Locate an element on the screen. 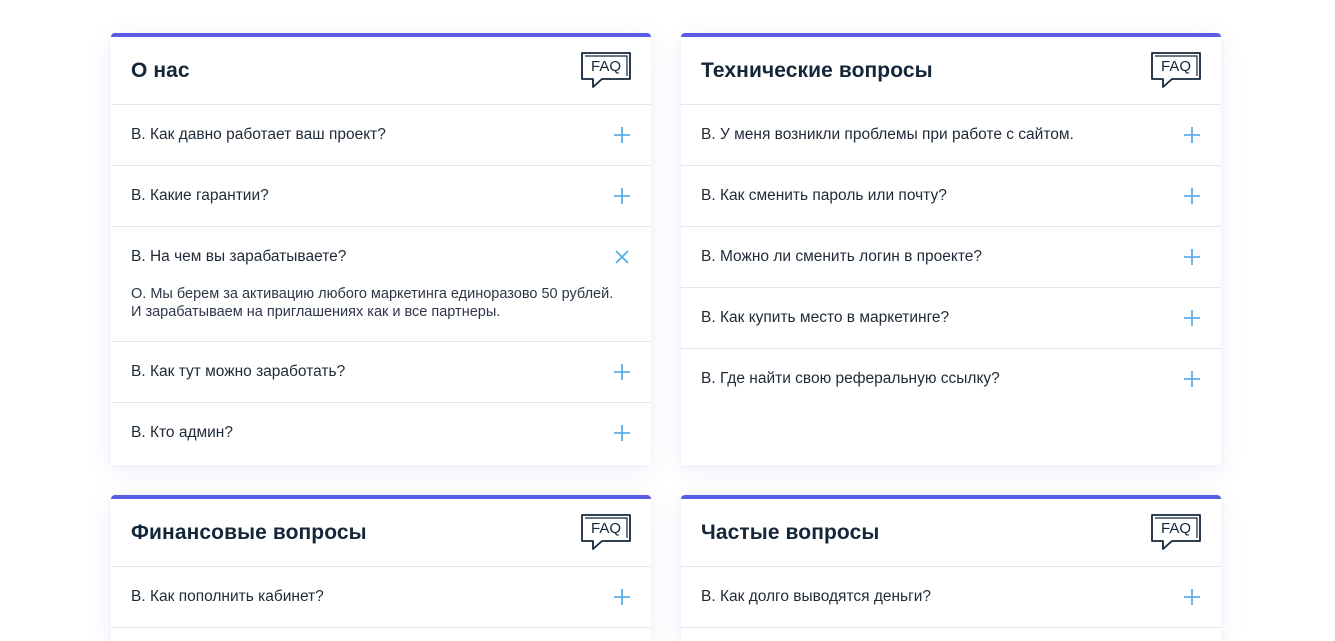  close-icon is located at coordinates (622, 257).